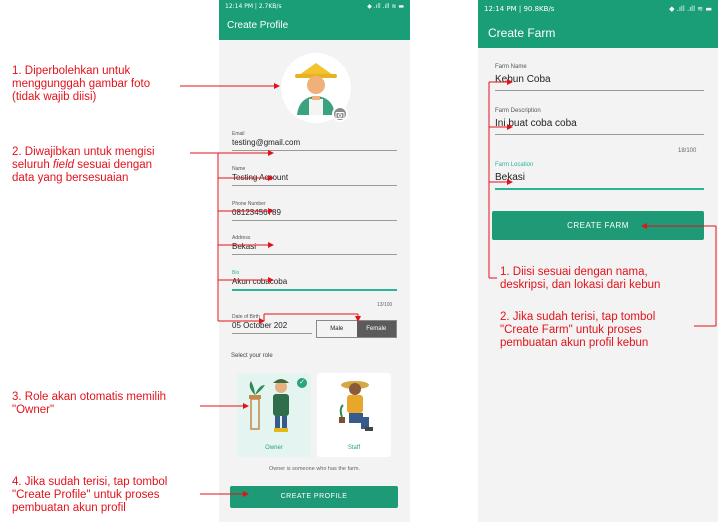 This screenshot has width=728, height=522. I want to click on farm-arrows, so click(602, 203).